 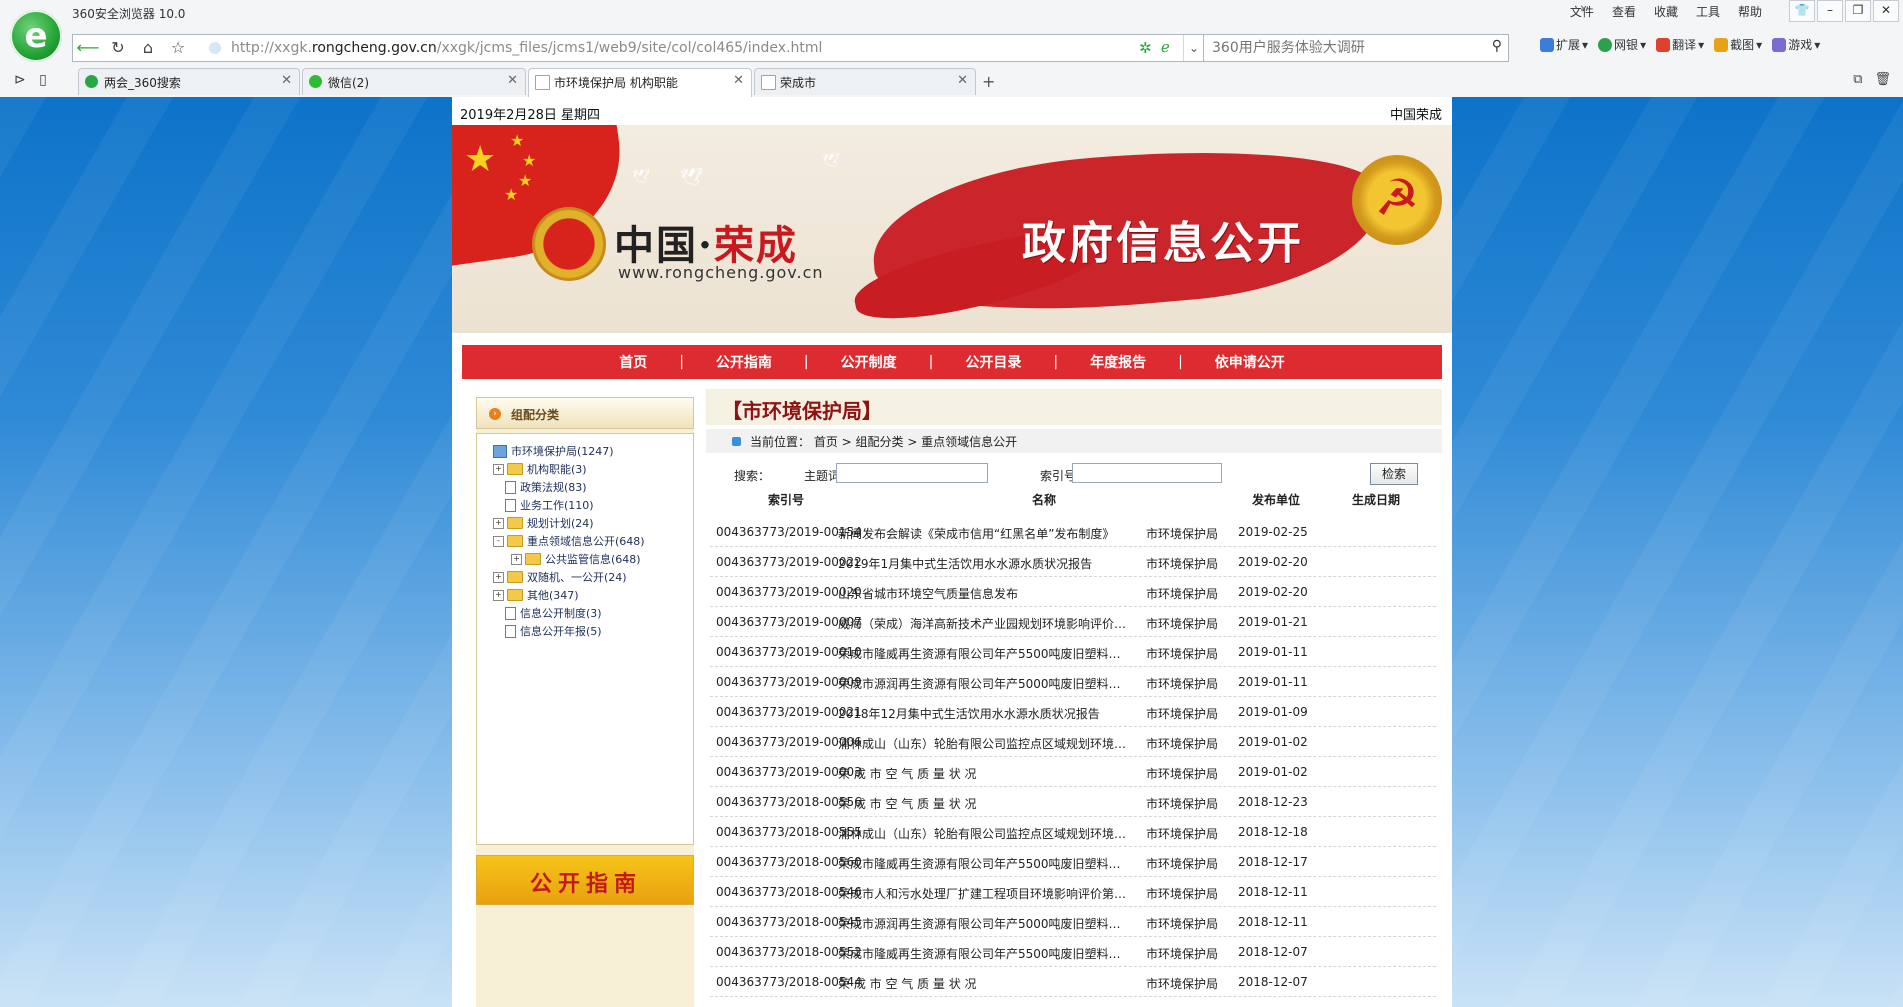 I want to click on row-title-link: 山东省城市环境空气质量信息发布, so click(x=984, y=593).